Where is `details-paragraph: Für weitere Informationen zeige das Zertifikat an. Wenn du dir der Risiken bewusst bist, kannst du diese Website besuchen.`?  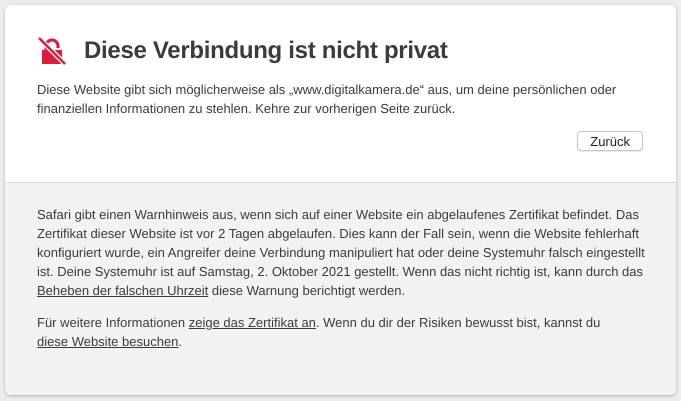 details-paragraph: Für weitere Informationen zeige das Zertifikat an. Wenn du dir der Risiken bewusst bist, kannst du diese Website besuchen. is located at coordinates (319, 332).